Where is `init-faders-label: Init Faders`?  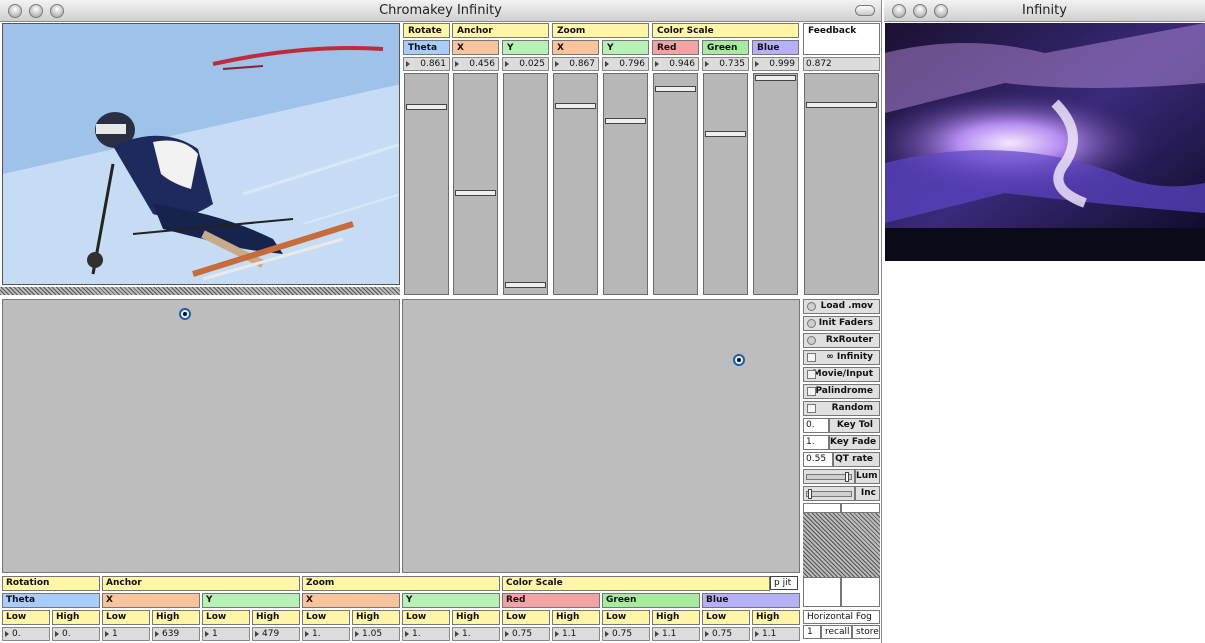 init-faders-label: Init Faders is located at coordinates (845, 323).